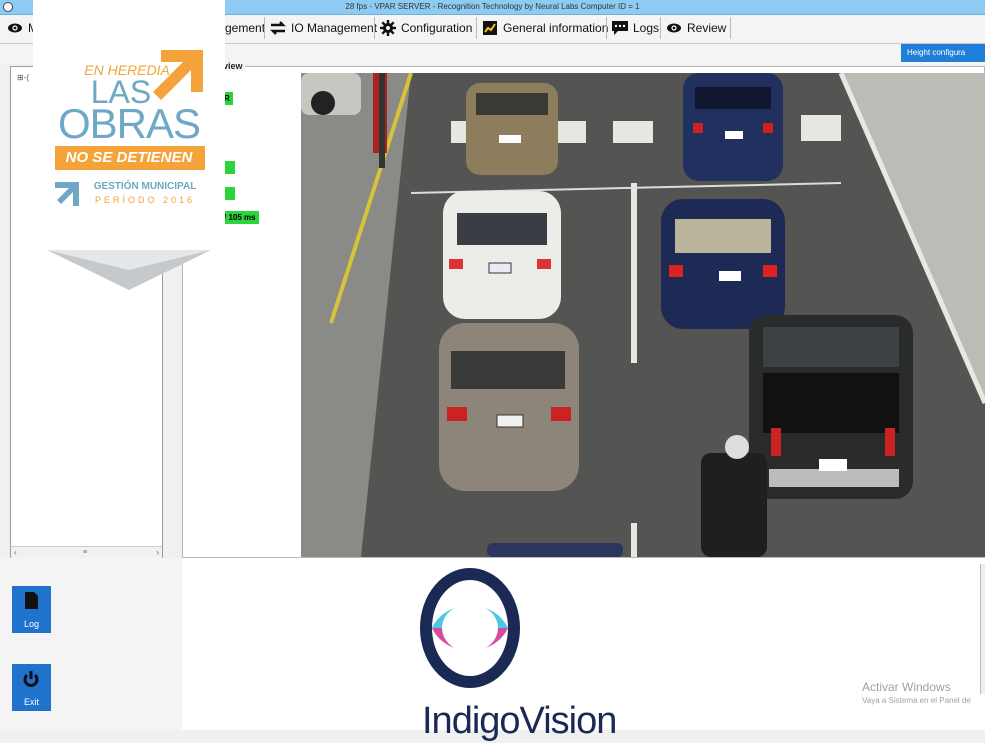 Image resolution: width=985 pixels, height=743 pixels. What do you see at coordinates (519, 721) in the screenshot?
I see `indigovision-logo-text: IndigoVision` at bounding box center [519, 721].